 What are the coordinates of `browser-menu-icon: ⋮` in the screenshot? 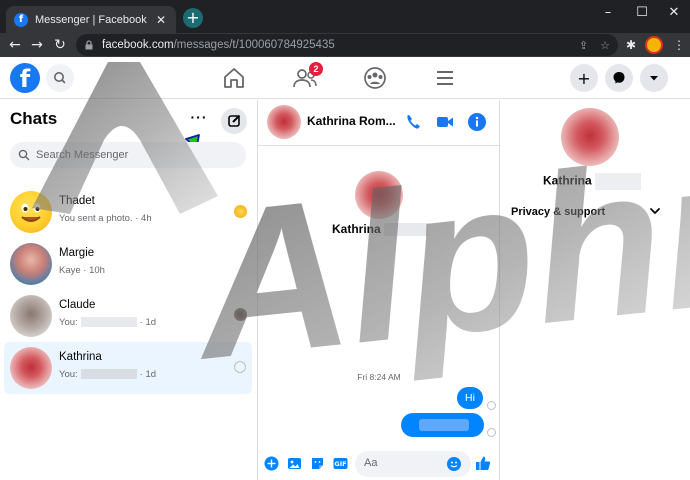 It's located at (679, 45).